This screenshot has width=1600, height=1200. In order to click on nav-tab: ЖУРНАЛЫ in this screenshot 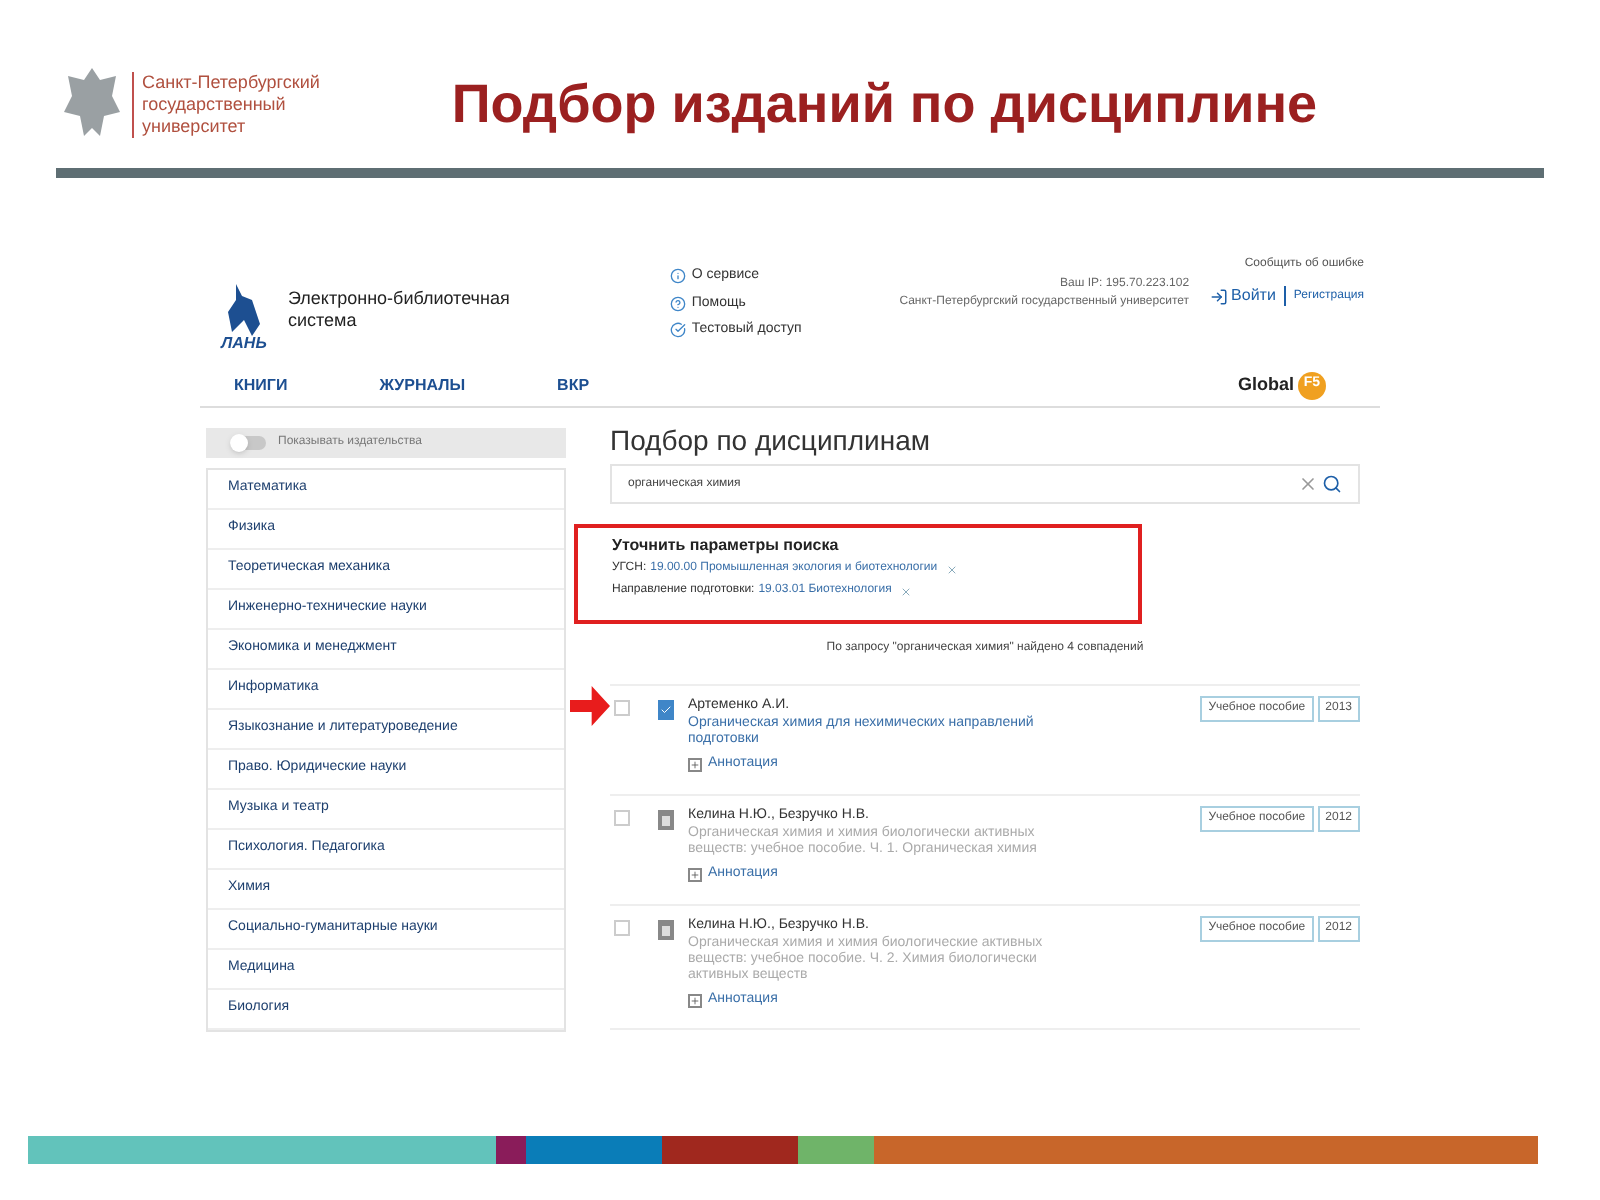, I will do `click(422, 385)`.